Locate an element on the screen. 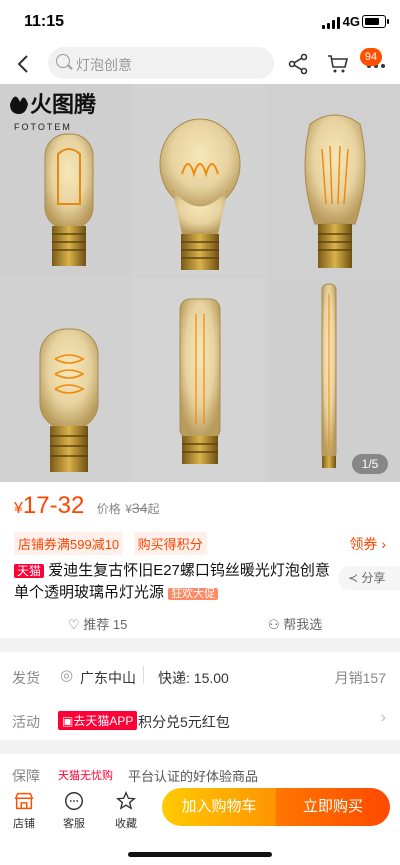 This screenshot has height=865, width=400. favorite-button: 收藏 is located at coordinates (126, 810).